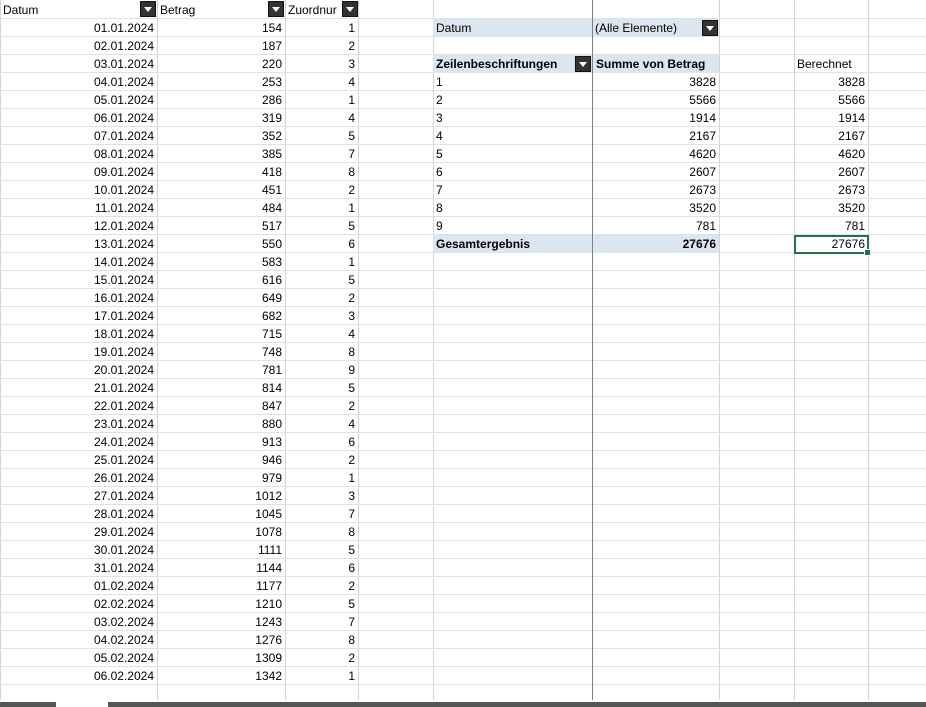  I want to click on pivot-row-filter-button, so click(583, 64).